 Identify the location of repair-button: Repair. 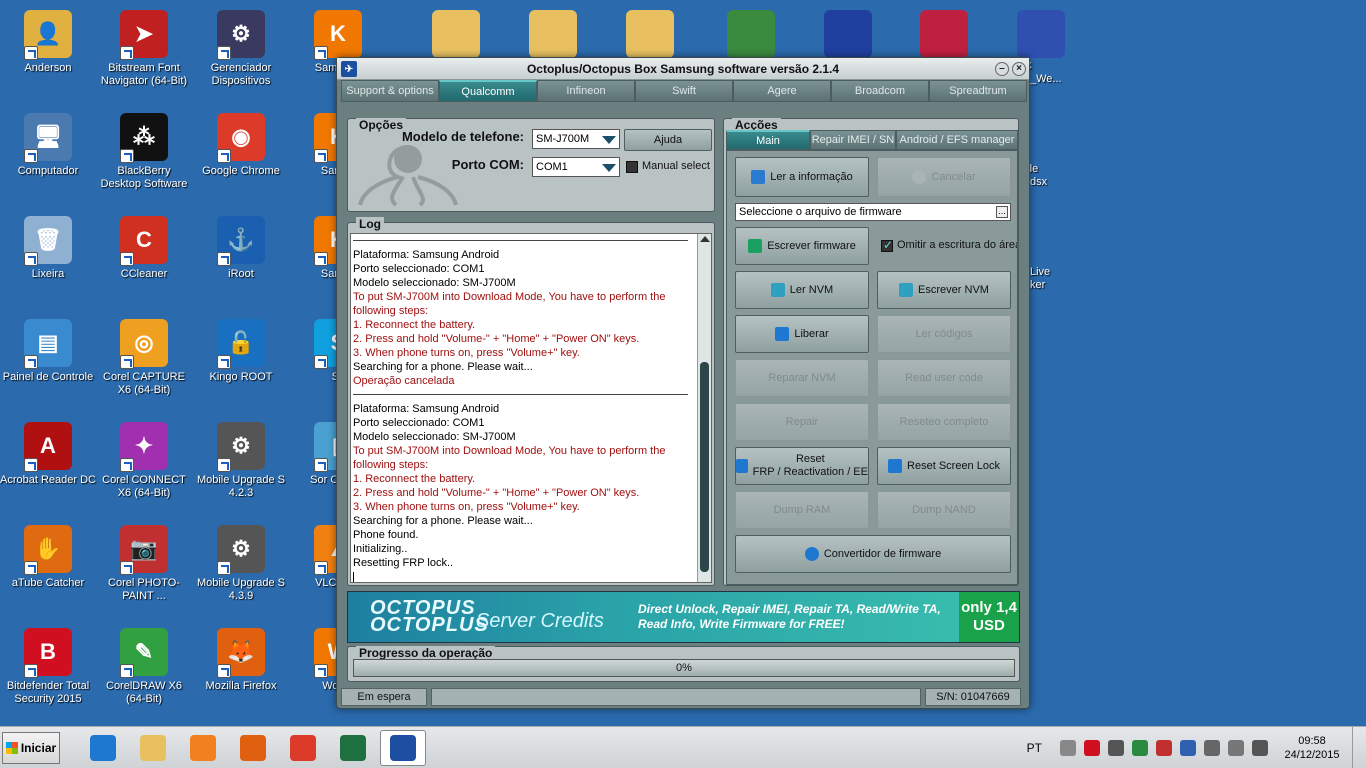
(802, 422).